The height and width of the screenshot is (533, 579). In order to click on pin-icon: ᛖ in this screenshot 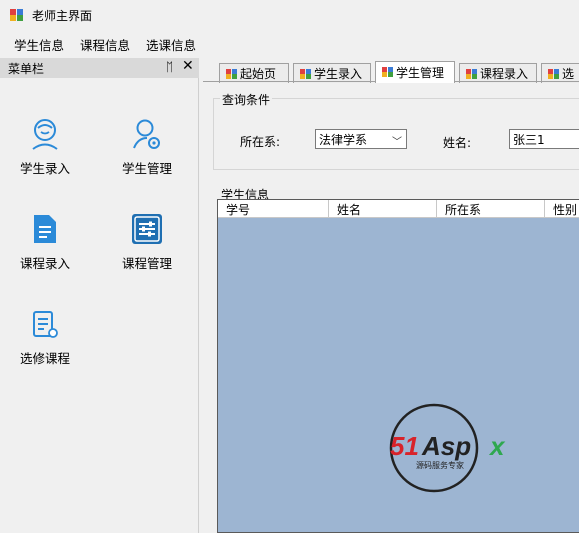, I will do `click(169, 67)`.